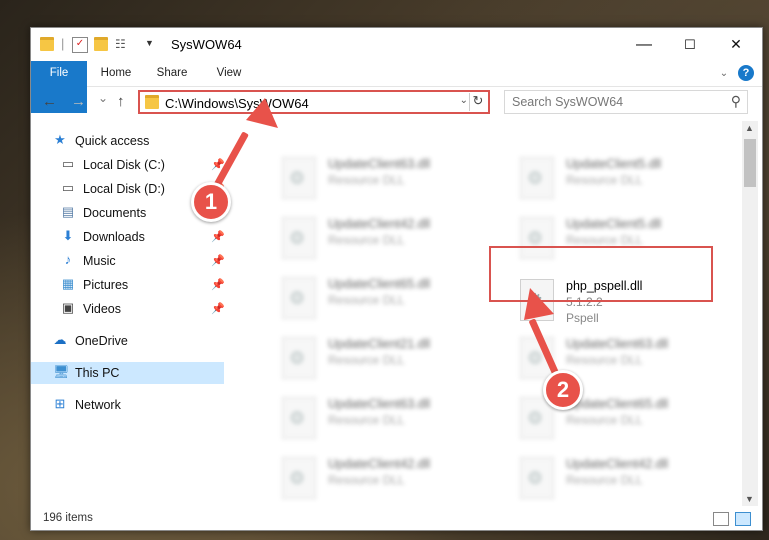 This screenshot has width=769, height=540. What do you see at coordinates (152, 45) in the screenshot?
I see `chevron-down-icon: ▼` at bounding box center [152, 45].